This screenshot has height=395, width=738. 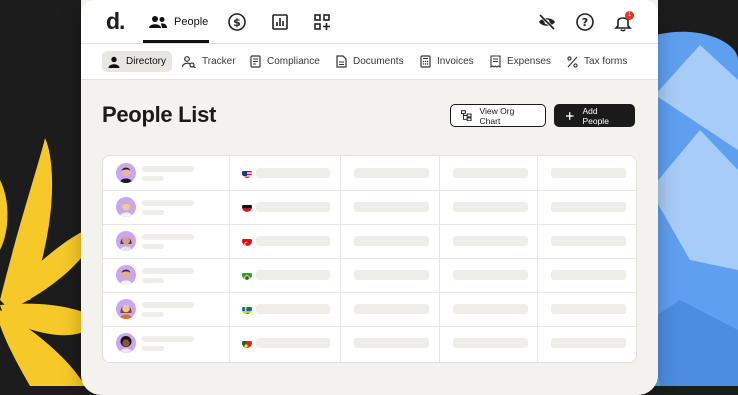 I want to click on subnav-item-directory: Directory, so click(x=137, y=61).